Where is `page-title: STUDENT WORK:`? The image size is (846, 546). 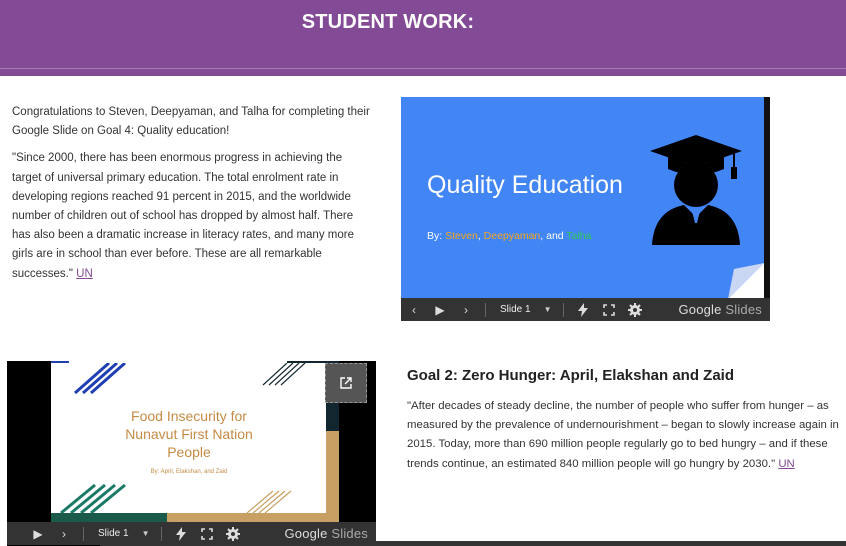
page-title: STUDENT WORK: is located at coordinates (388, 22).